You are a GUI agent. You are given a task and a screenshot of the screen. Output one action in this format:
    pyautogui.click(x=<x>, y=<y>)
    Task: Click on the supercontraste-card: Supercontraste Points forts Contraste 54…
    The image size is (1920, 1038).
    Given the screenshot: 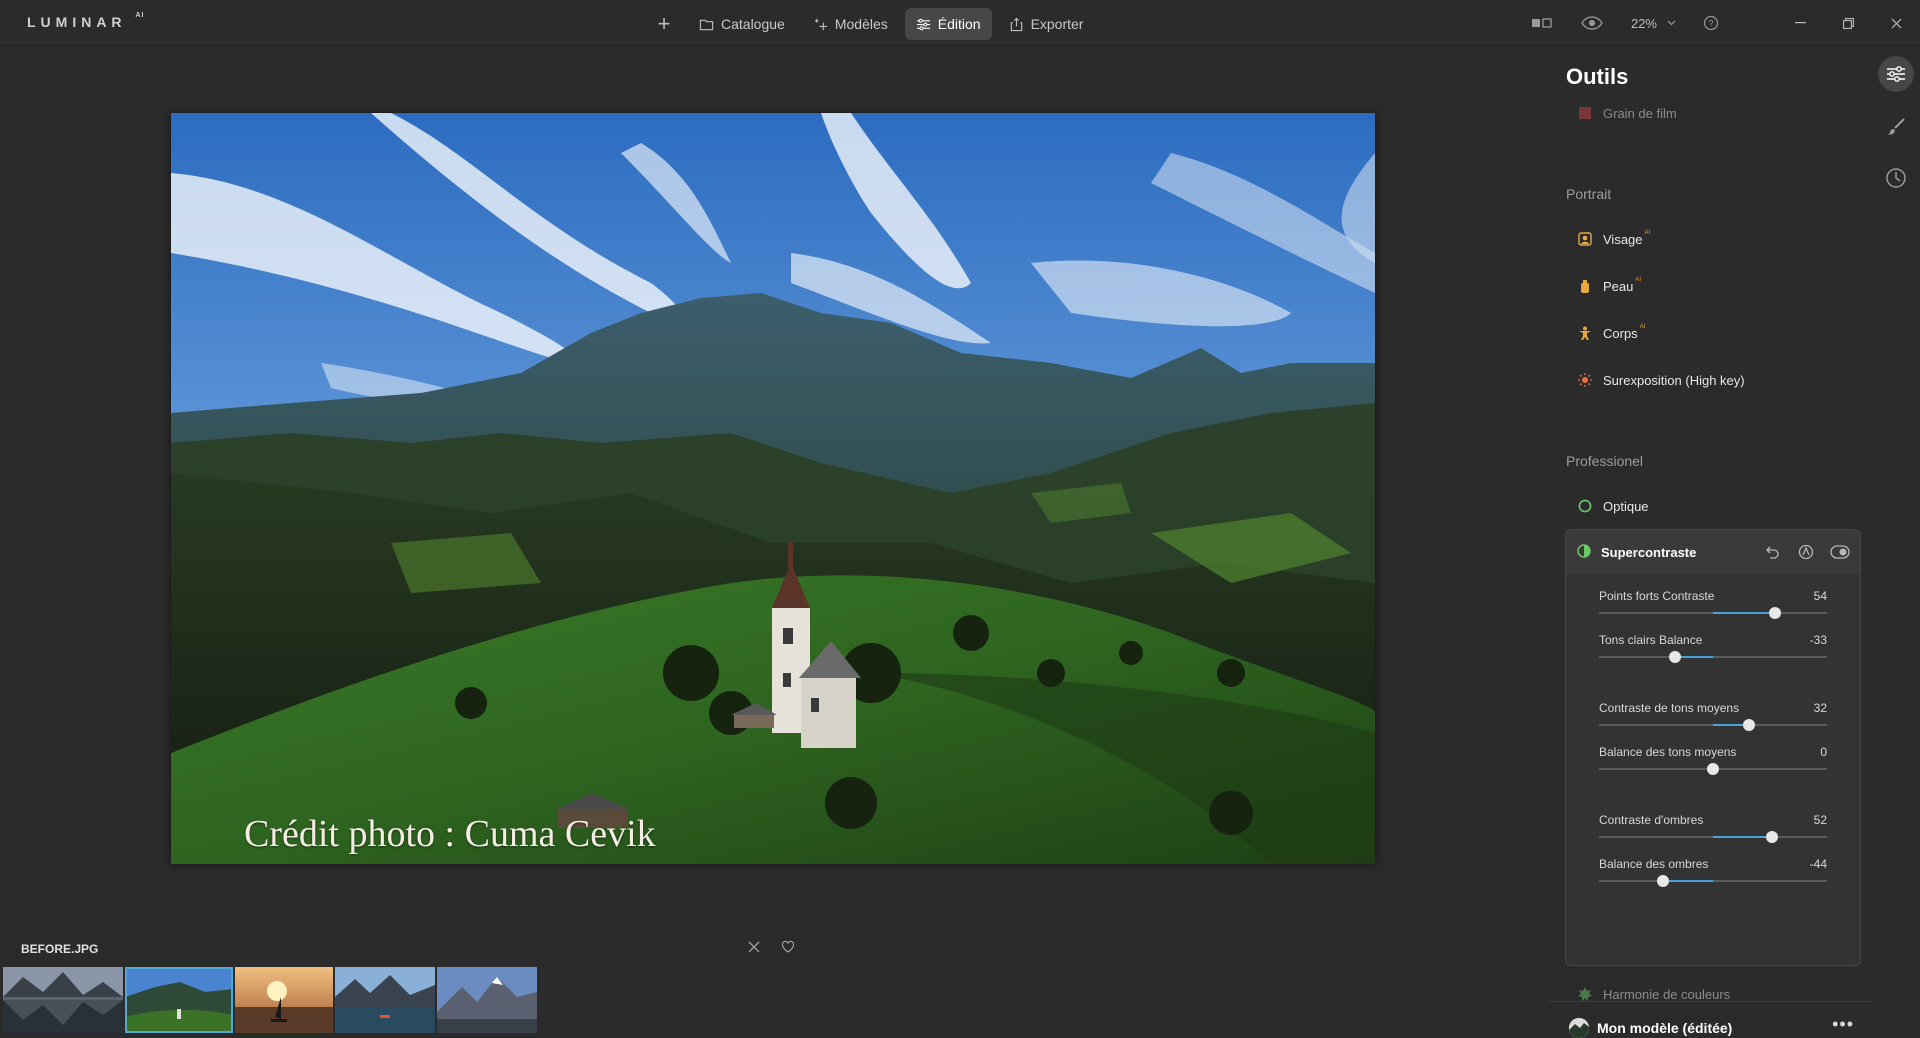 What is the action you would take?
    pyautogui.click(x=1713, y=747)
    